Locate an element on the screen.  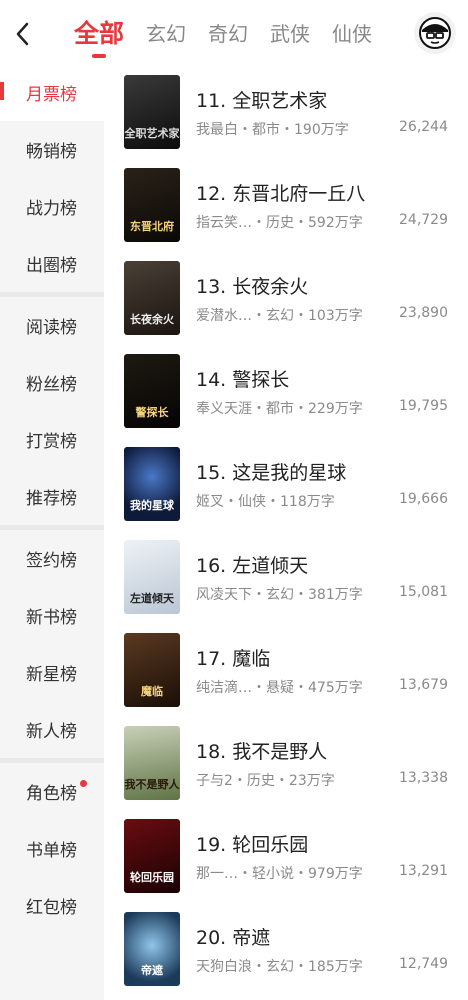
chevron-left-icon is located at coordinates (22, 34).